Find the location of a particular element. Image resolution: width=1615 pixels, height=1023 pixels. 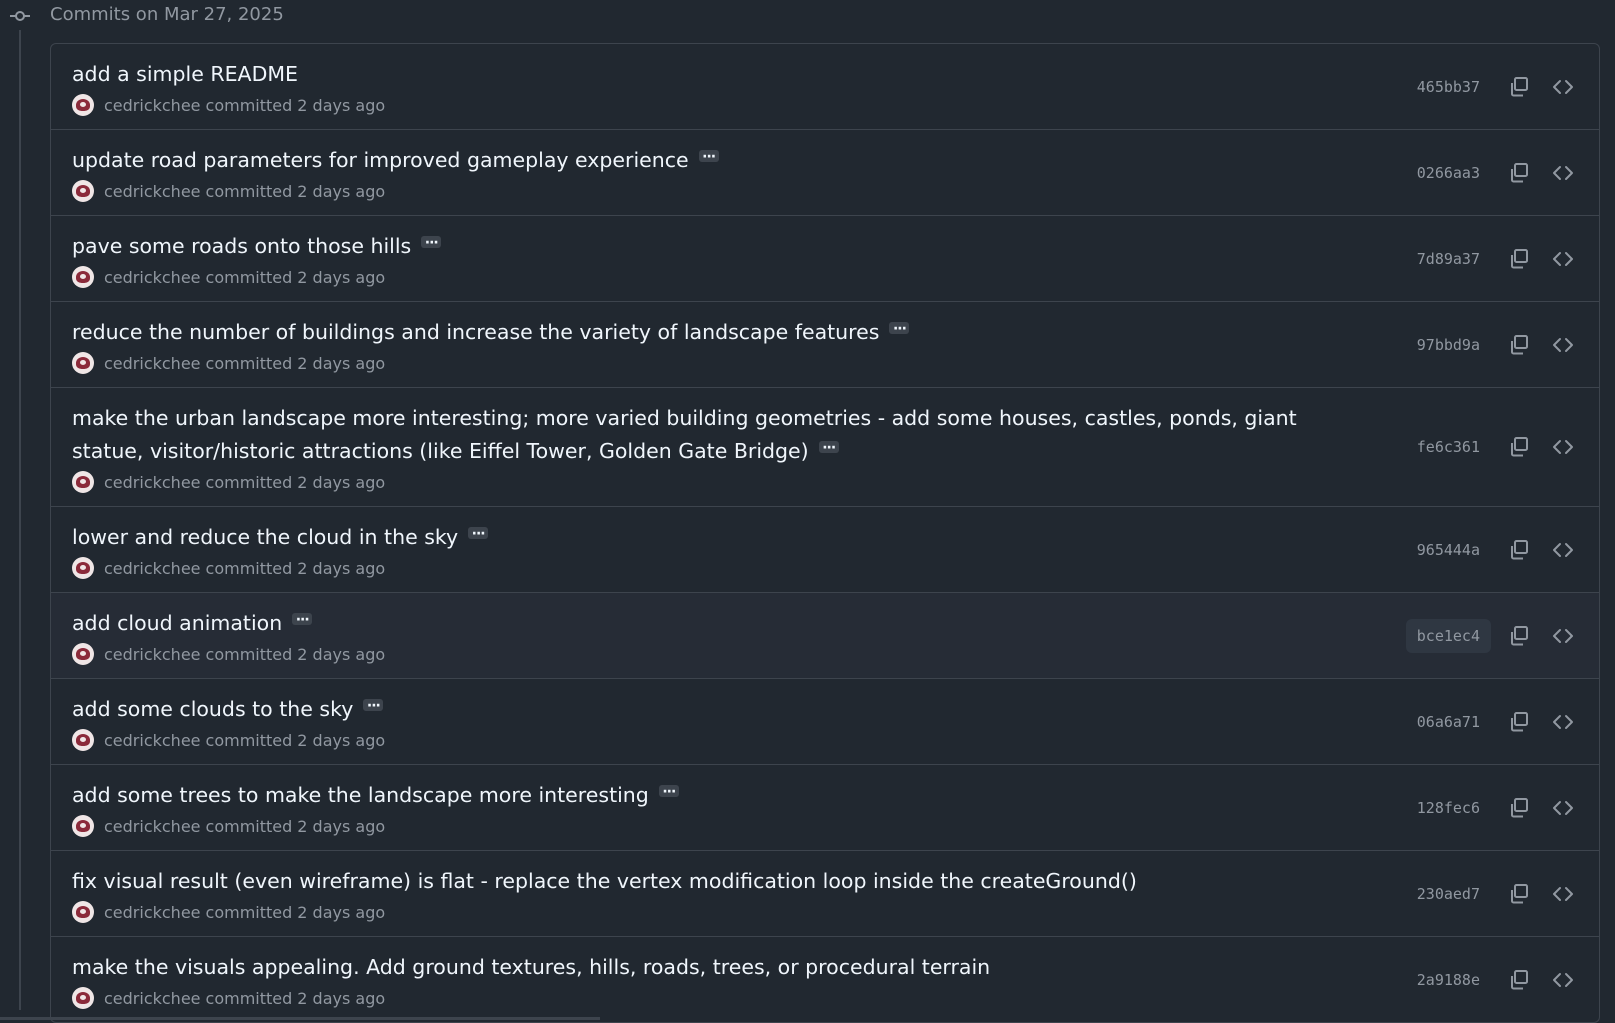

date-label: Commits on Mar 27, 2025 is located at coordinates (167, 14).